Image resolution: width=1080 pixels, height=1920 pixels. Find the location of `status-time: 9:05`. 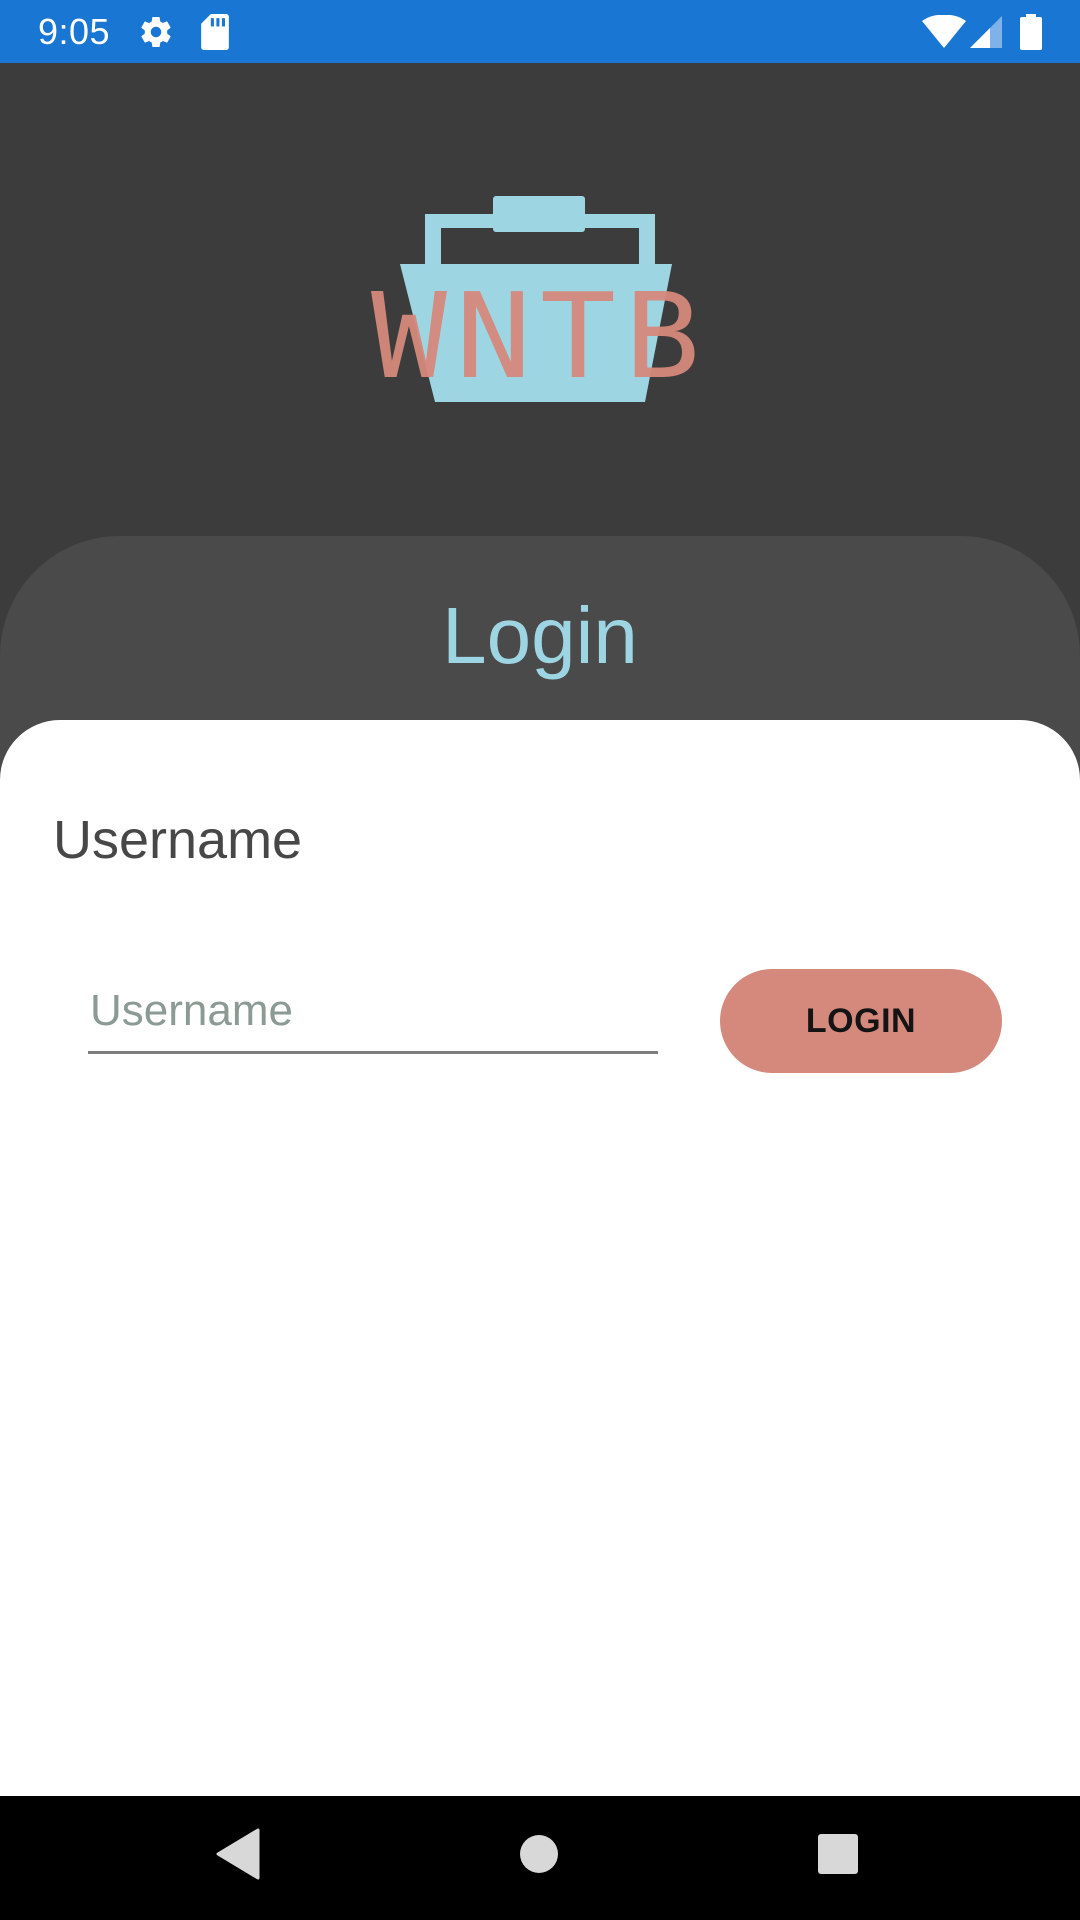

status-time: 9:05 is located at coordinates (74, 31).